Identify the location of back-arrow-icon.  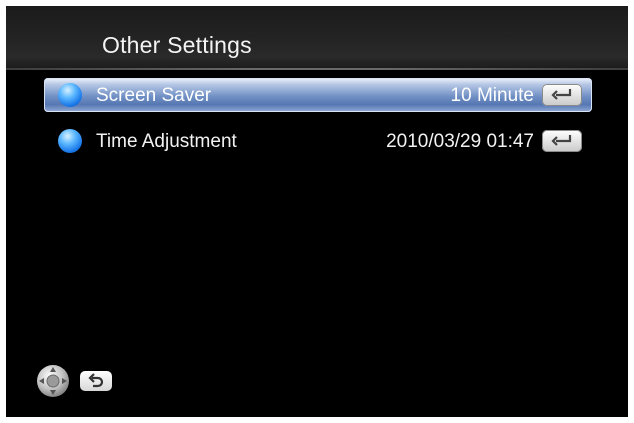
(96, 381).